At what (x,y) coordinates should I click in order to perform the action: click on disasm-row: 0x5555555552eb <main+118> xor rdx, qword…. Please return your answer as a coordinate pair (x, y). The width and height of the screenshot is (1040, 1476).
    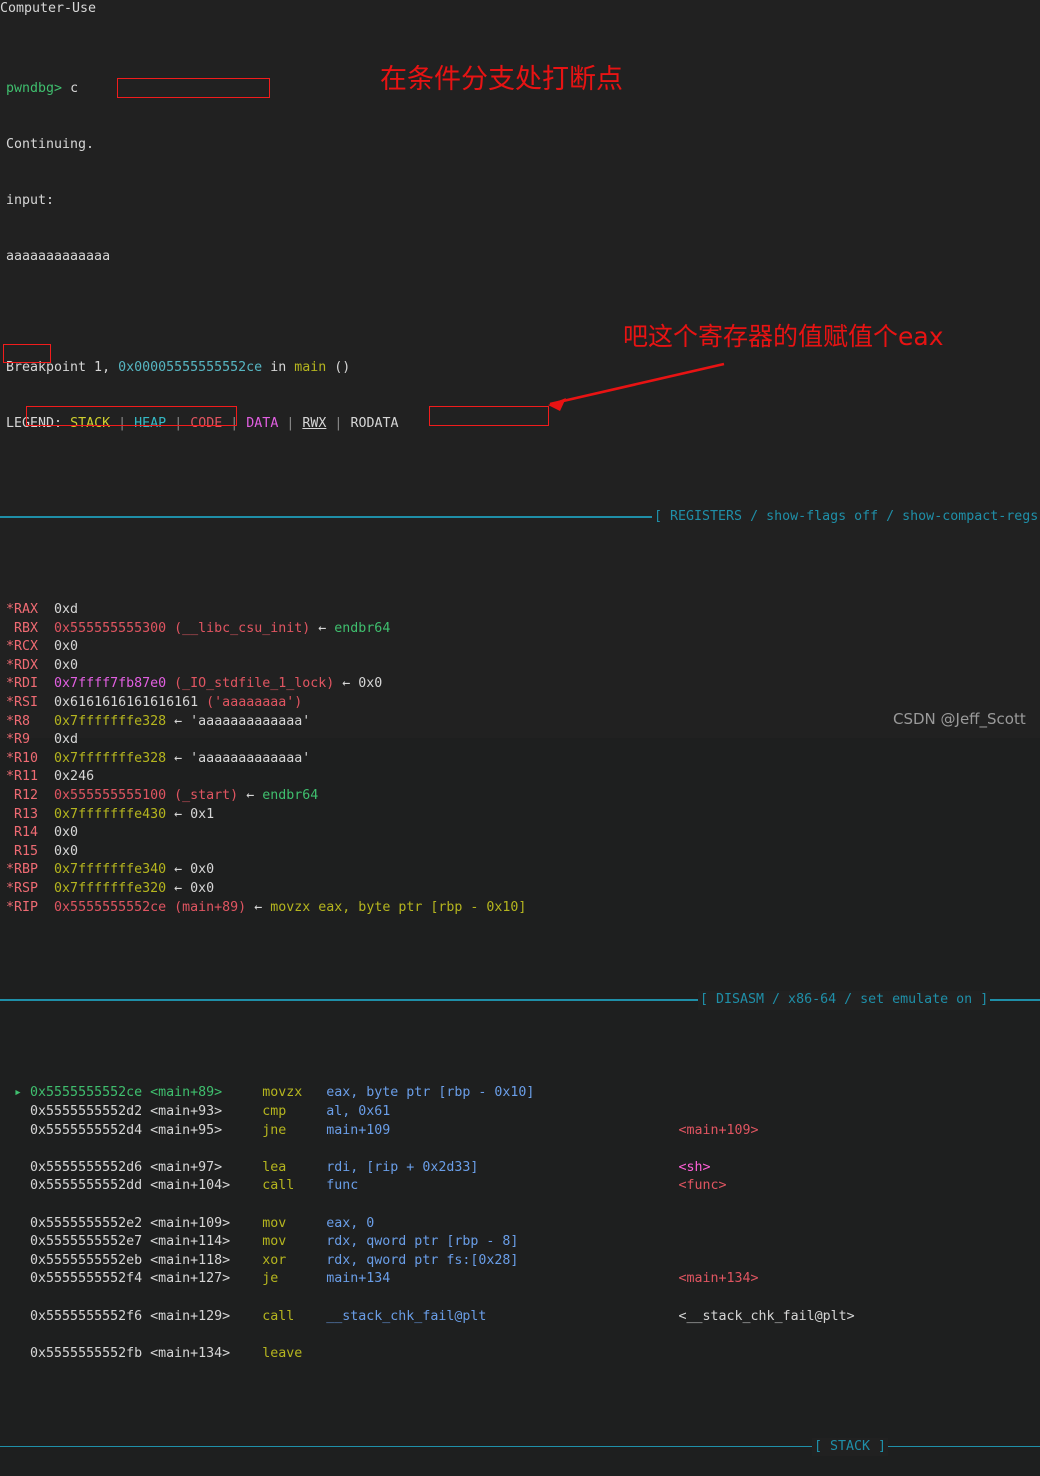
    Looking at the image, I should click on (520, 1261).